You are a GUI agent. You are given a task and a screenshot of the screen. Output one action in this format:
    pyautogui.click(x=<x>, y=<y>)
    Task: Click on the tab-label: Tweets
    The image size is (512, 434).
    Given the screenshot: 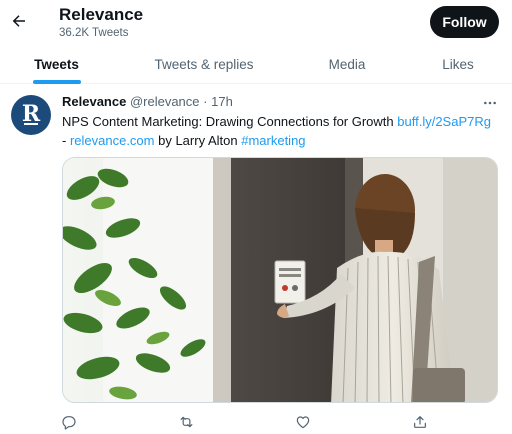 What is the action you would take?
    pyautogui.click(x=56, y=64)
    